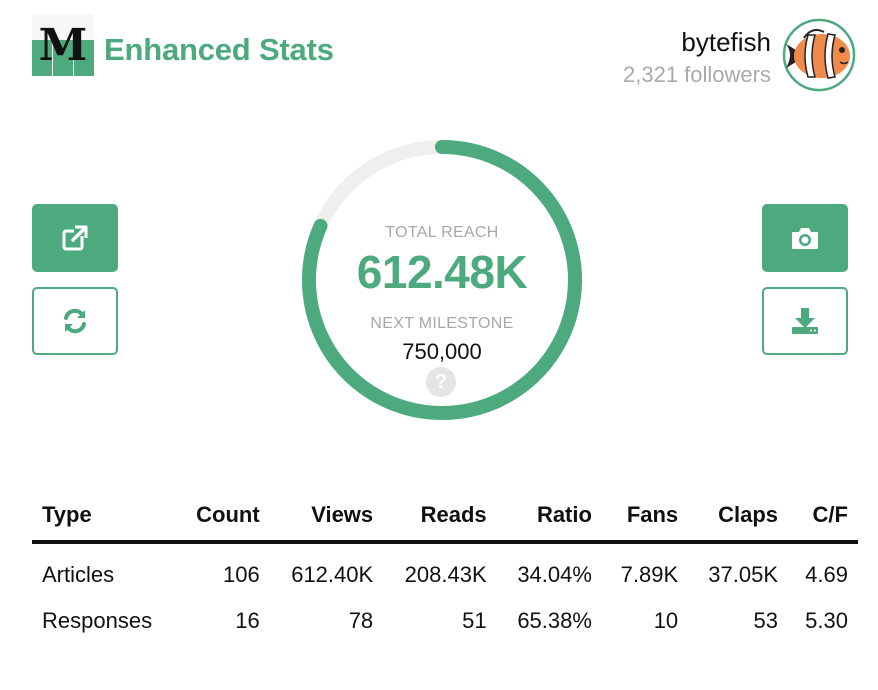 Image resolution: width=878 pixels, height=690 pixels. I want to click on open-external-button, so click(75, 238).